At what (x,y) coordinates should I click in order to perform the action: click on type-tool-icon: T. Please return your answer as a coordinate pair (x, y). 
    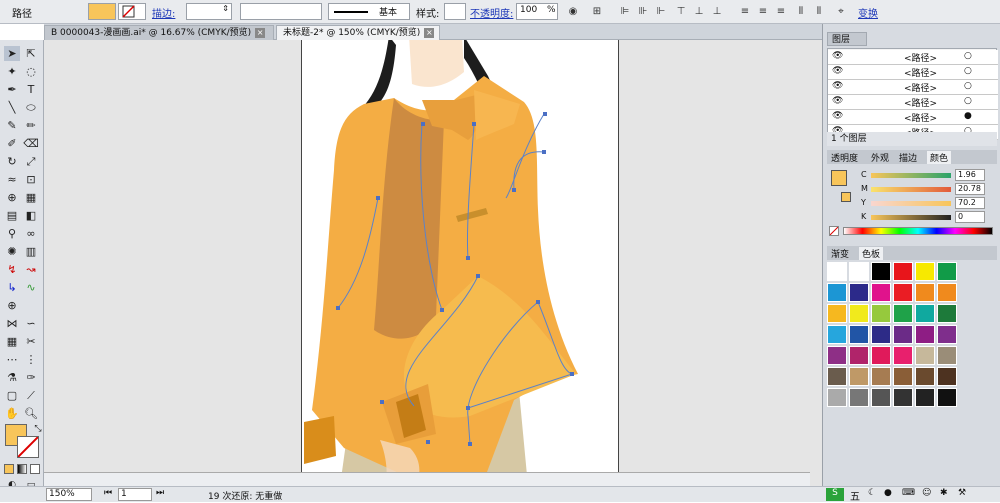
    Looking at the image, I should click on (31, 89).